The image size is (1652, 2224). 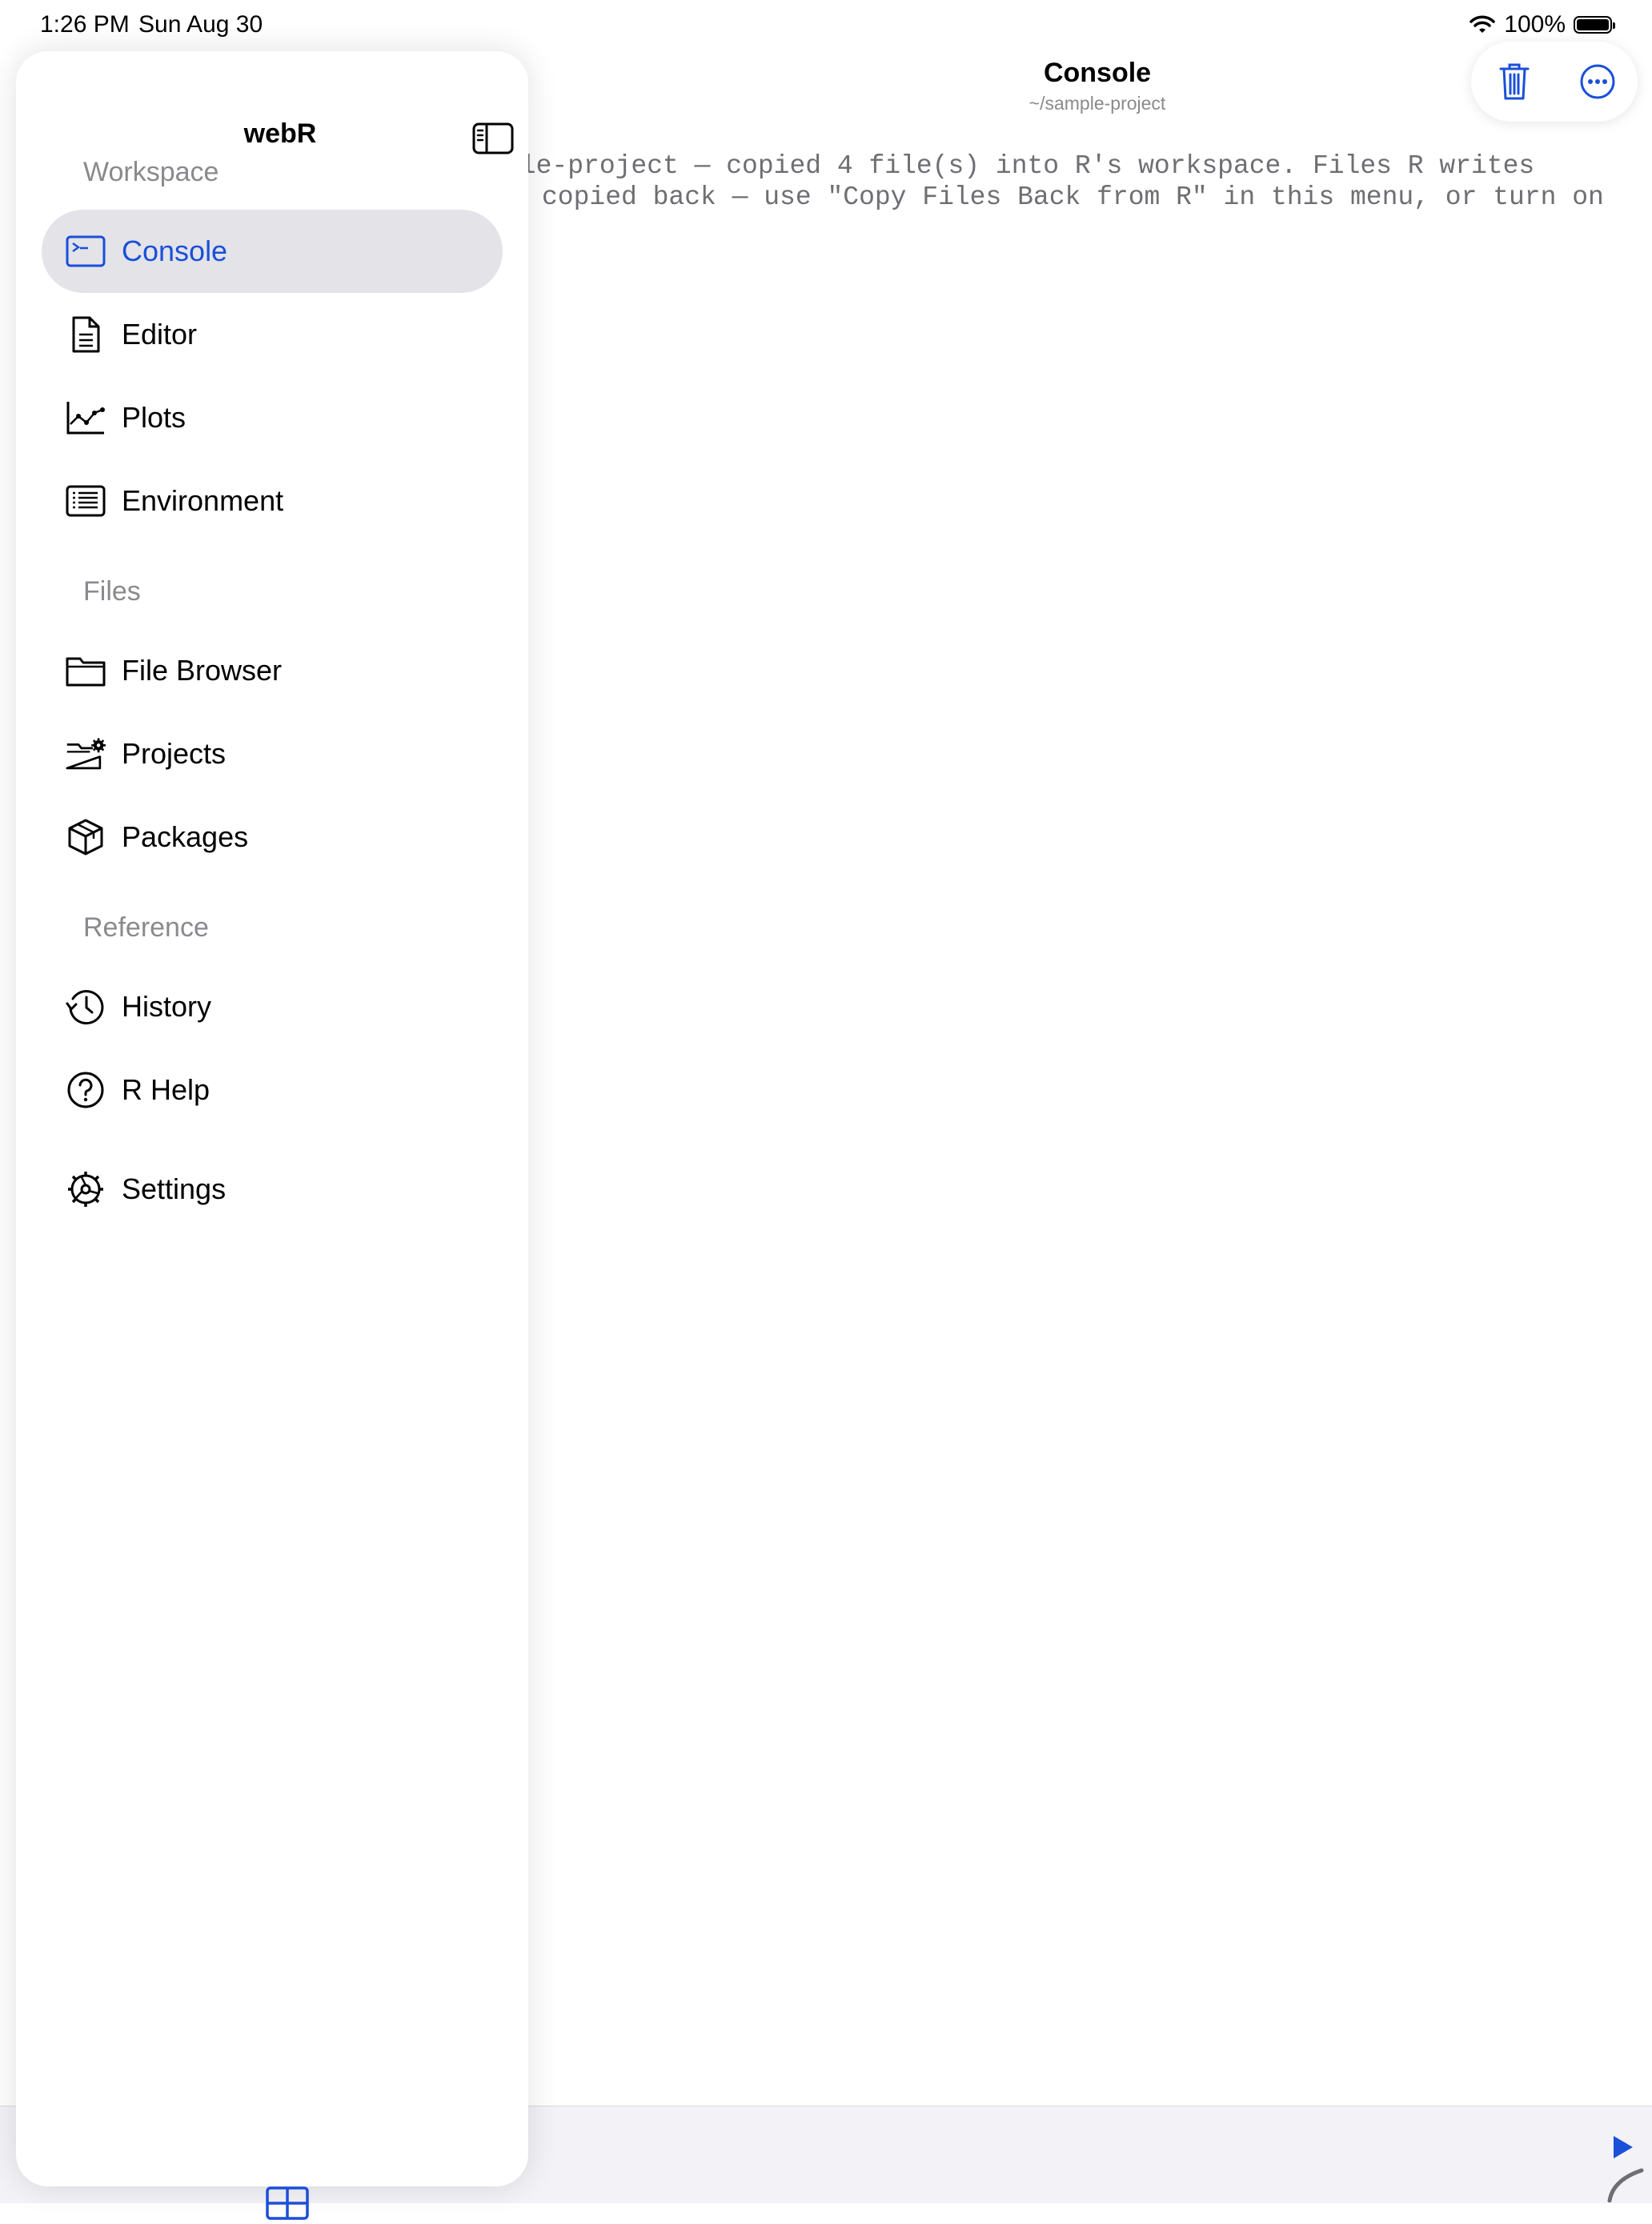 I want to click on play-icon, so click(x=1623, y=2147).